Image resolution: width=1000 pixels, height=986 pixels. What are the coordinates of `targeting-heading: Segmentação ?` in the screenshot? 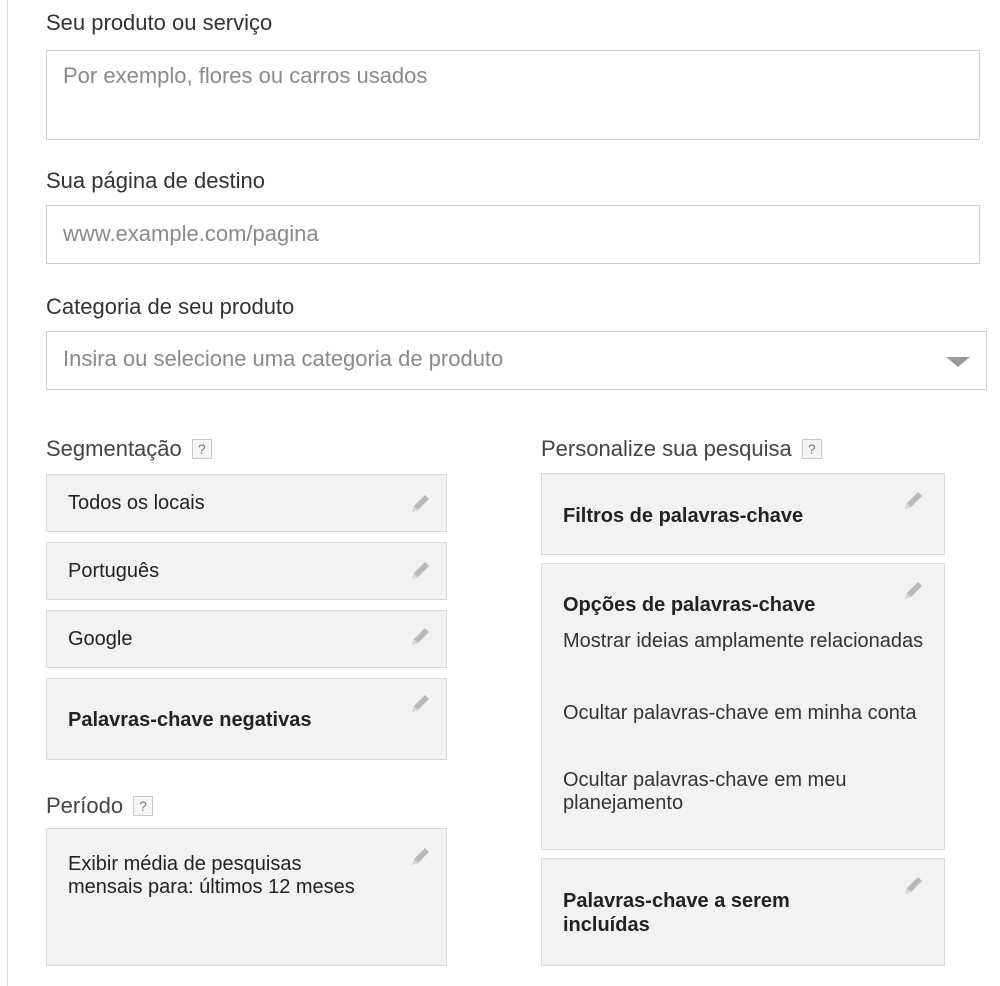 It's located at (129, 449).